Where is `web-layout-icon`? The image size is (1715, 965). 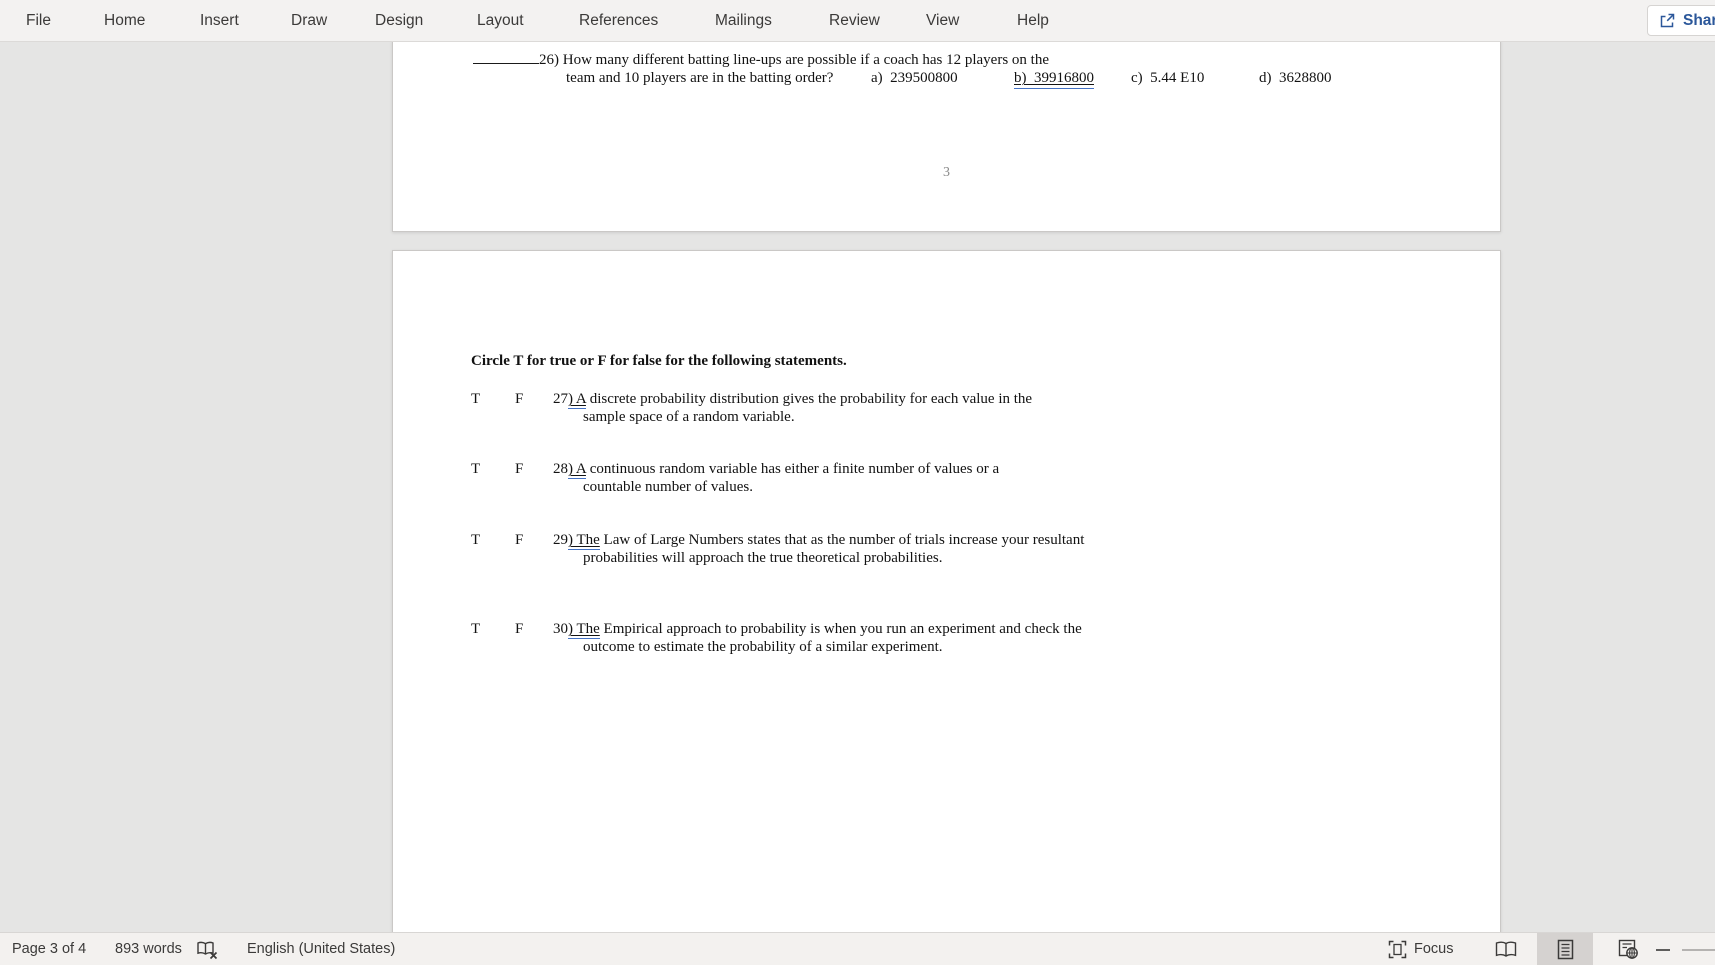 web-layout-icon is located at coordinates (1628, 949).